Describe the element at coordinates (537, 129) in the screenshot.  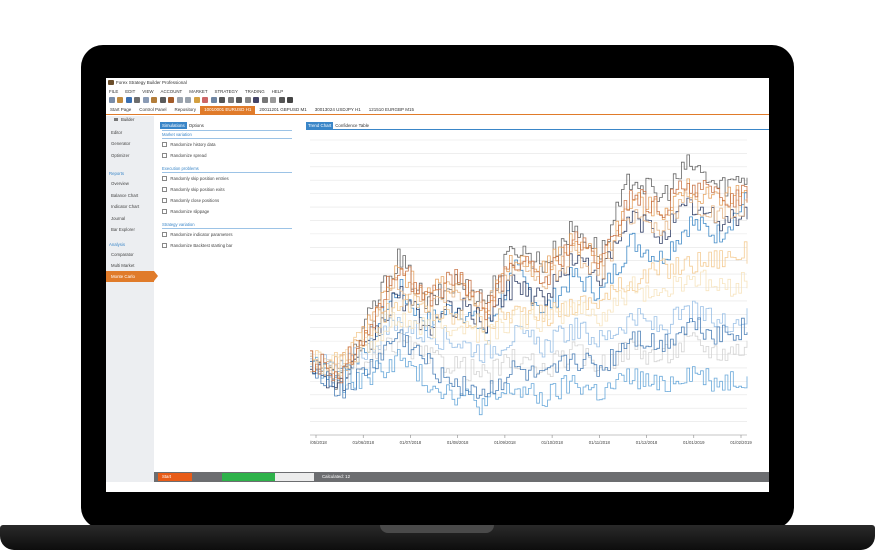
I see `chart-tabs-underline` at that location.